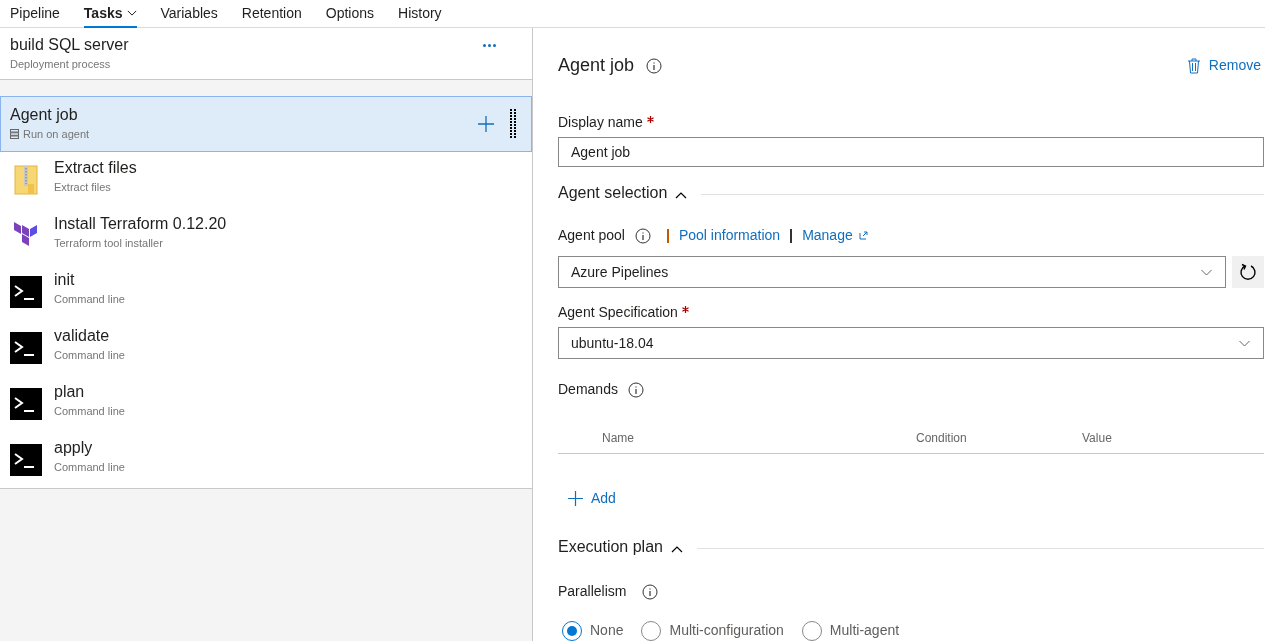 The height and width of the screenshot is (641, 1265). I want to click on section-title: Agent selection, so click(613, 193).